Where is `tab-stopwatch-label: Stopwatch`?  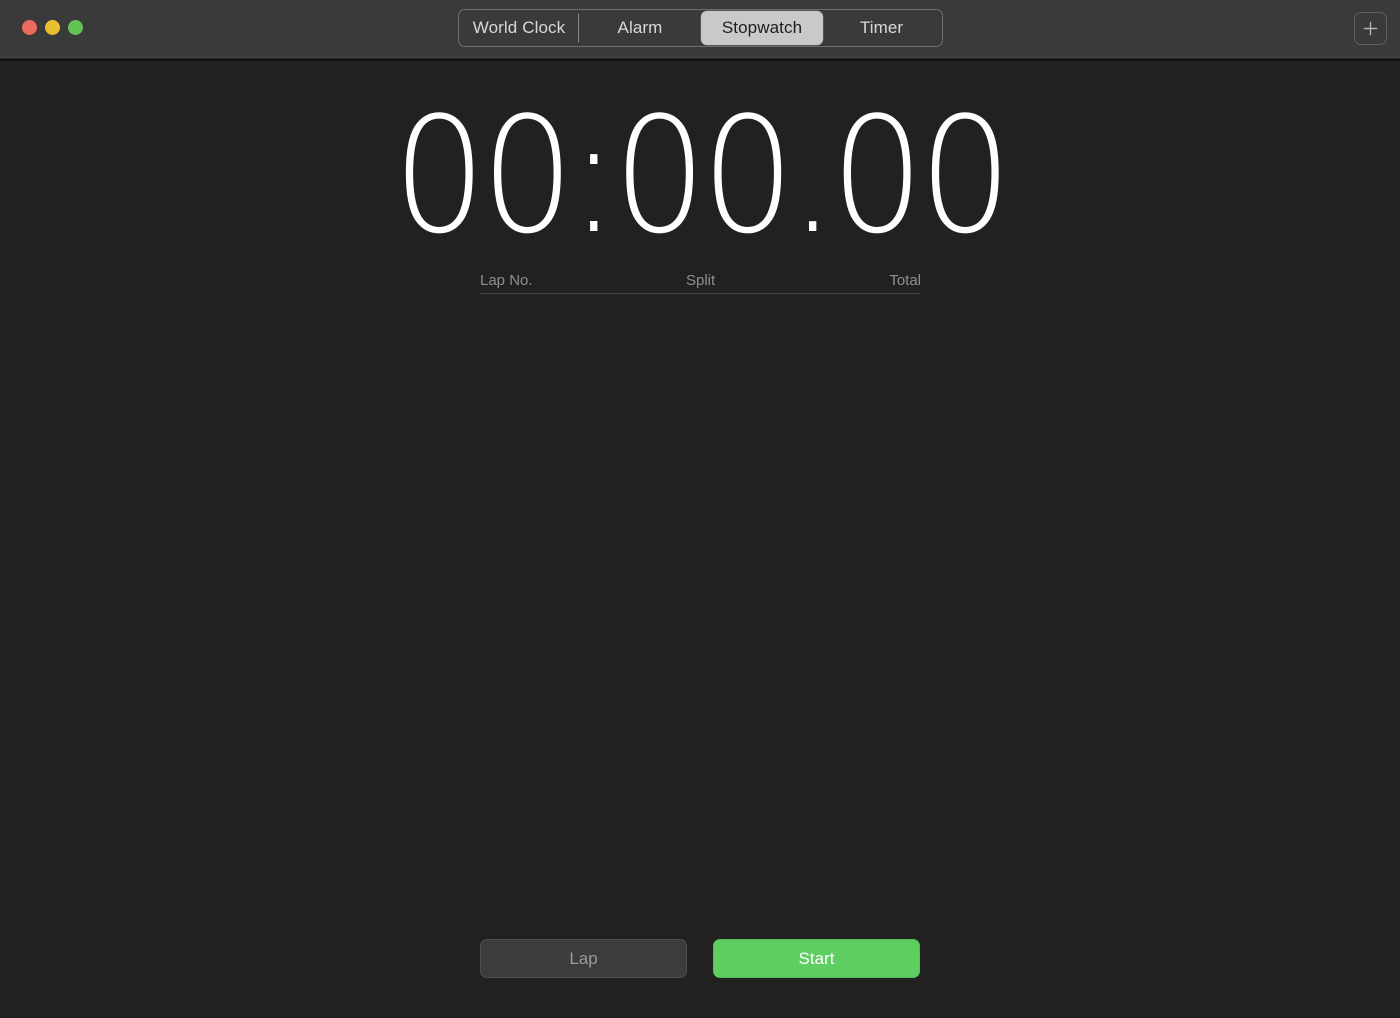
tab-stopwatch-label: Stopwatch is located at coordinates (762, 27).